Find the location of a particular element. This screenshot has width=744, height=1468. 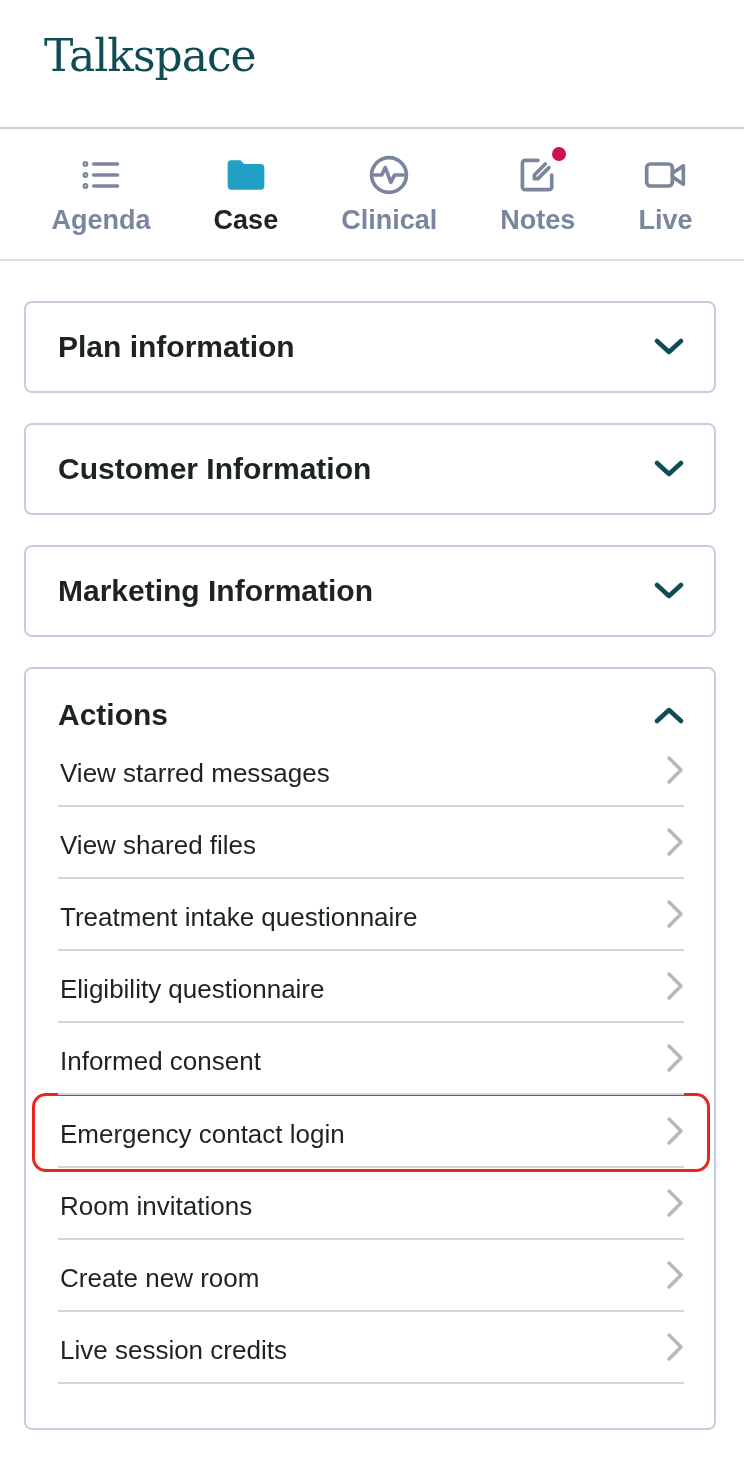

section-title: Marketing Information is located at coordinates (215, 591).